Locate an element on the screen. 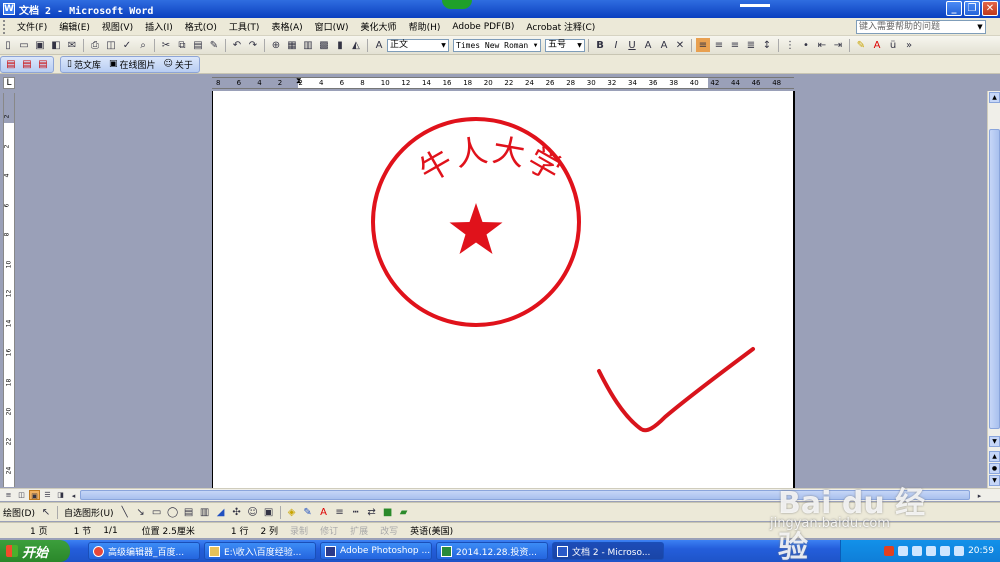 The height and width of the screenshot is (562, 1000). hyperlink-icon: ⊕ is located at coordinates (276, 45).